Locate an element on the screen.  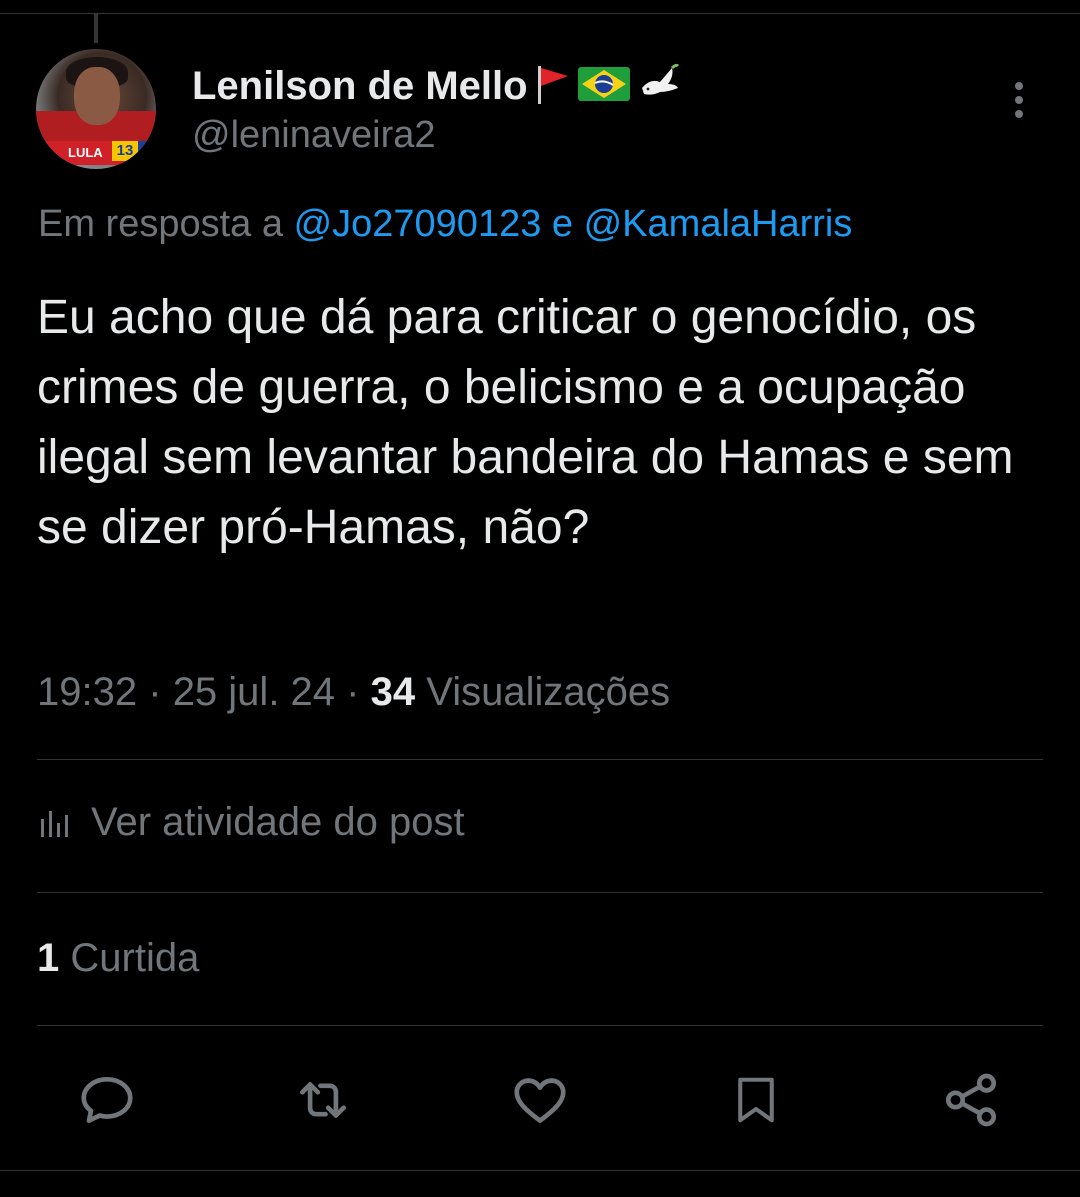
bookmark-button is located at coordinates (756, 1100).